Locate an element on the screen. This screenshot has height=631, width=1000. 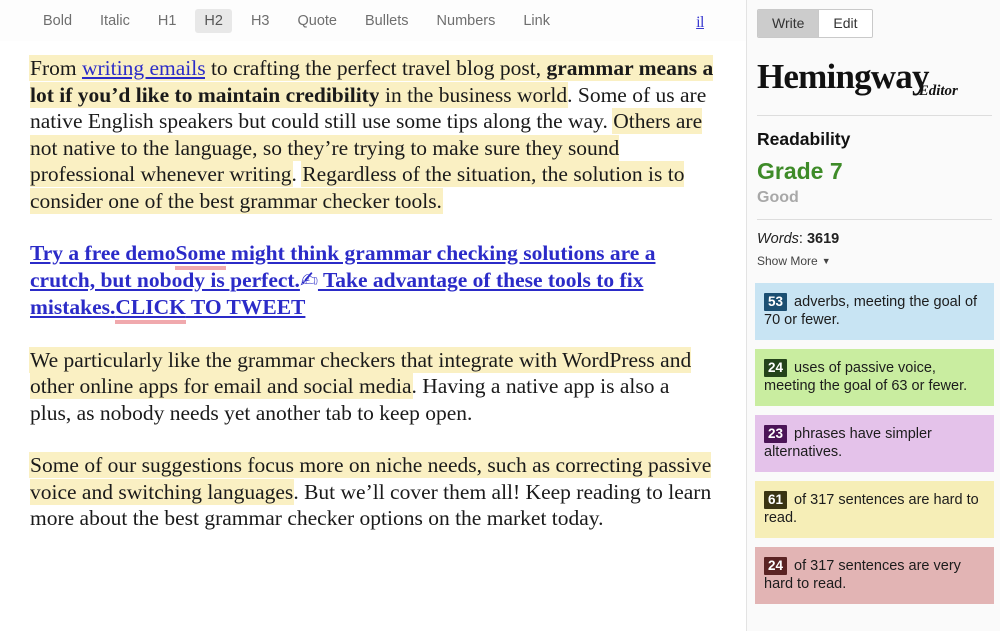
stat-passive-voice-count: 24 is located at coordinates (776, 368).